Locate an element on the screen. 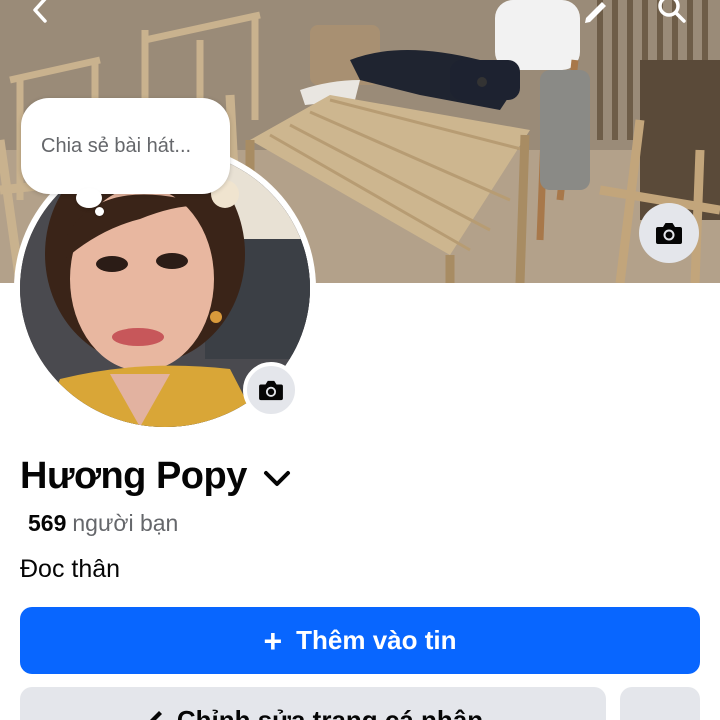 The width and height of the screenshot is (720, 720). cover-camera-button is located at coordinates (669, 233).